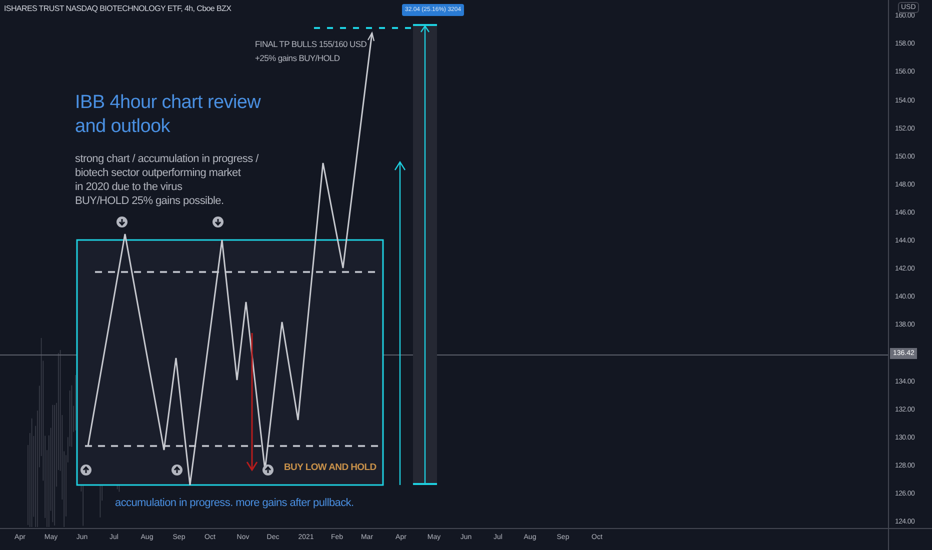 This screenshot has width=932, height=550. Describe the element at coordinates (297, 58) in the screenshot. I see `target-note: +25% gains BUY/HOLD` at that location.